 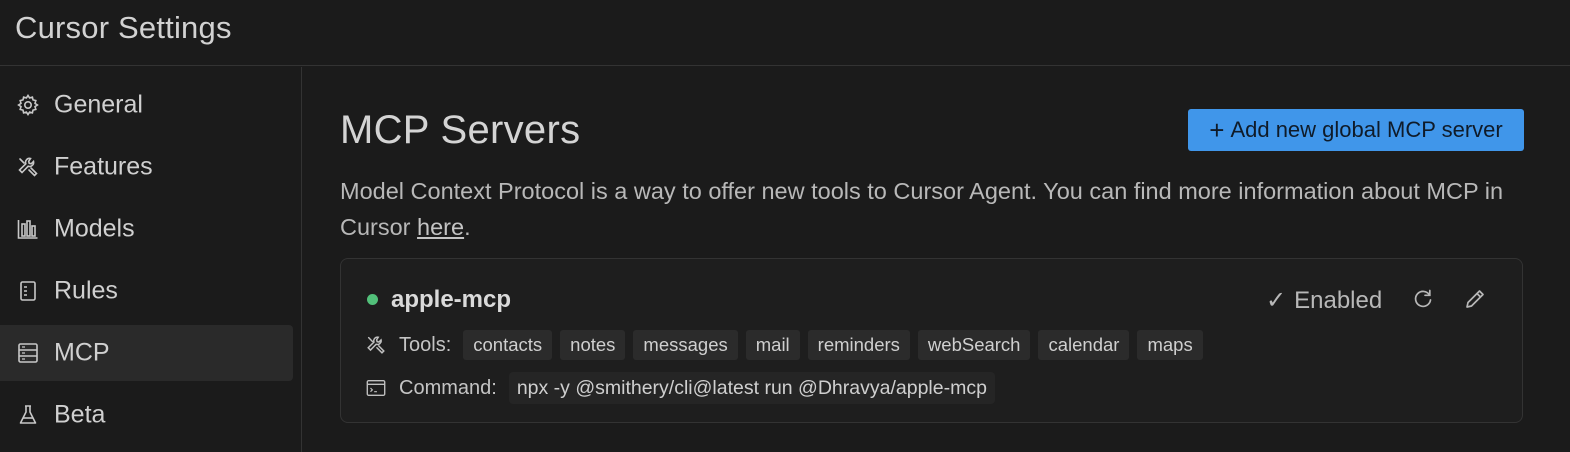 I want to click on add-button-label: Add new global MCP server, so click(x=1366, y=129).